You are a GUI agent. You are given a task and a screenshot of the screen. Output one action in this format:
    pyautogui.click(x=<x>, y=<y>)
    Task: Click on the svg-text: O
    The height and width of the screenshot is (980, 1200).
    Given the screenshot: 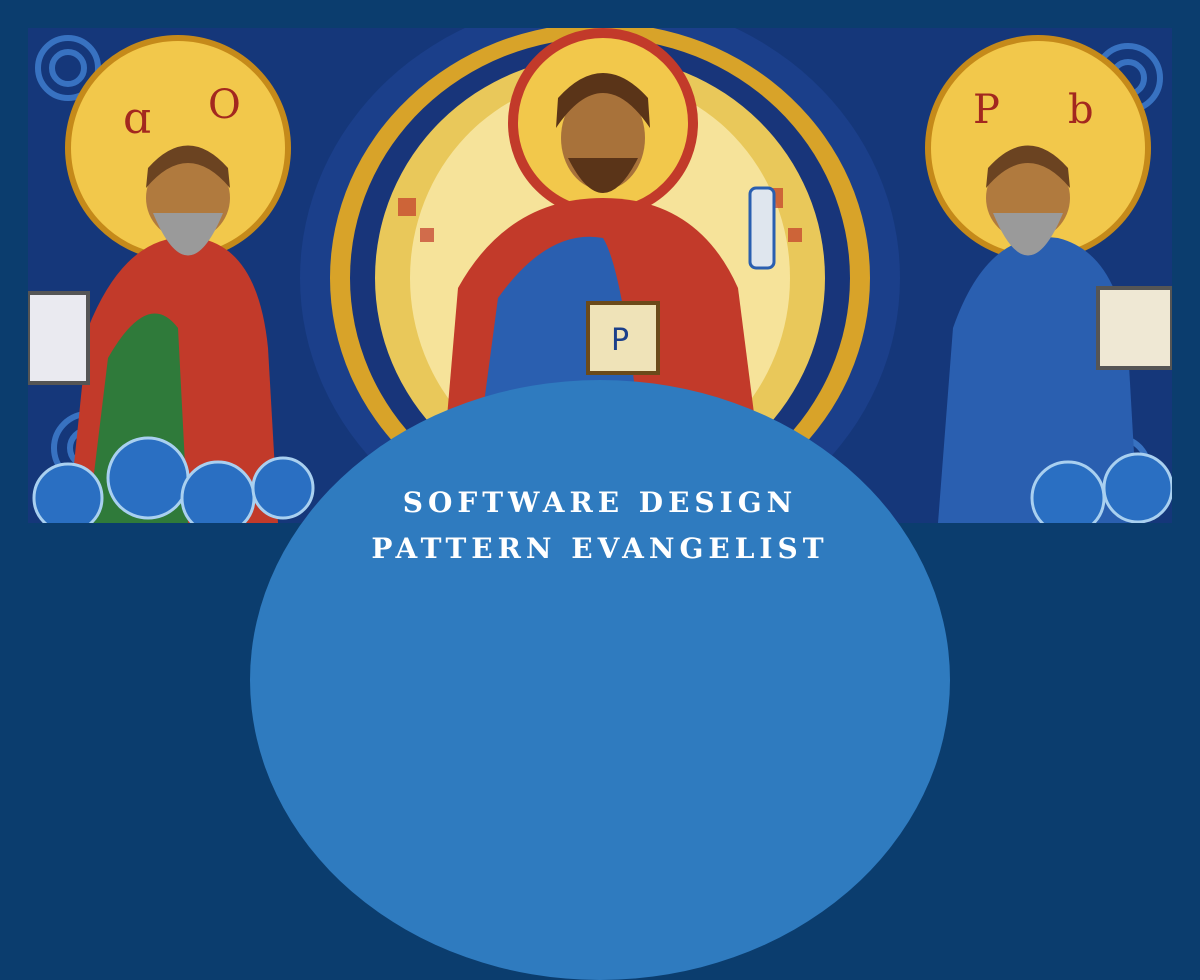 What is the action you would take?
    pyautogui.click(x=224, y=105)
    